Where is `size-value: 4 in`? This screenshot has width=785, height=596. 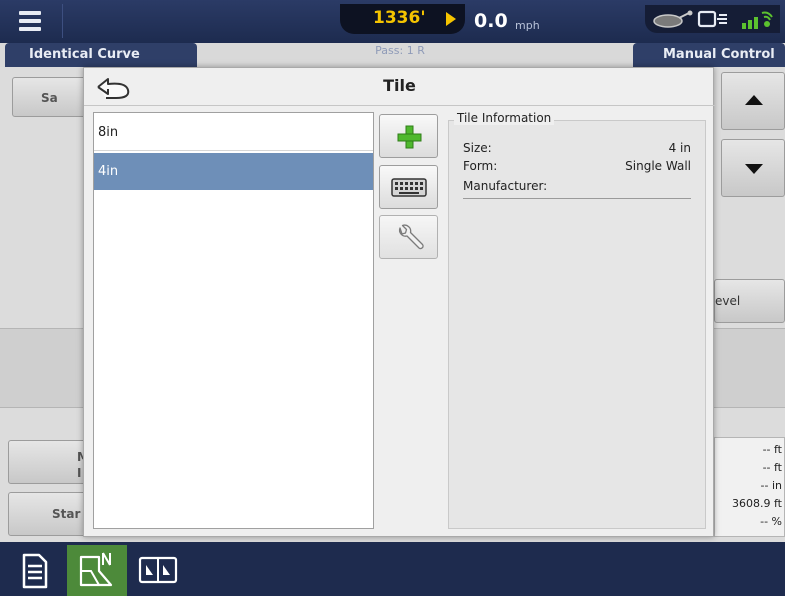 size-value: 4 in is located at coordinates (679, 148).